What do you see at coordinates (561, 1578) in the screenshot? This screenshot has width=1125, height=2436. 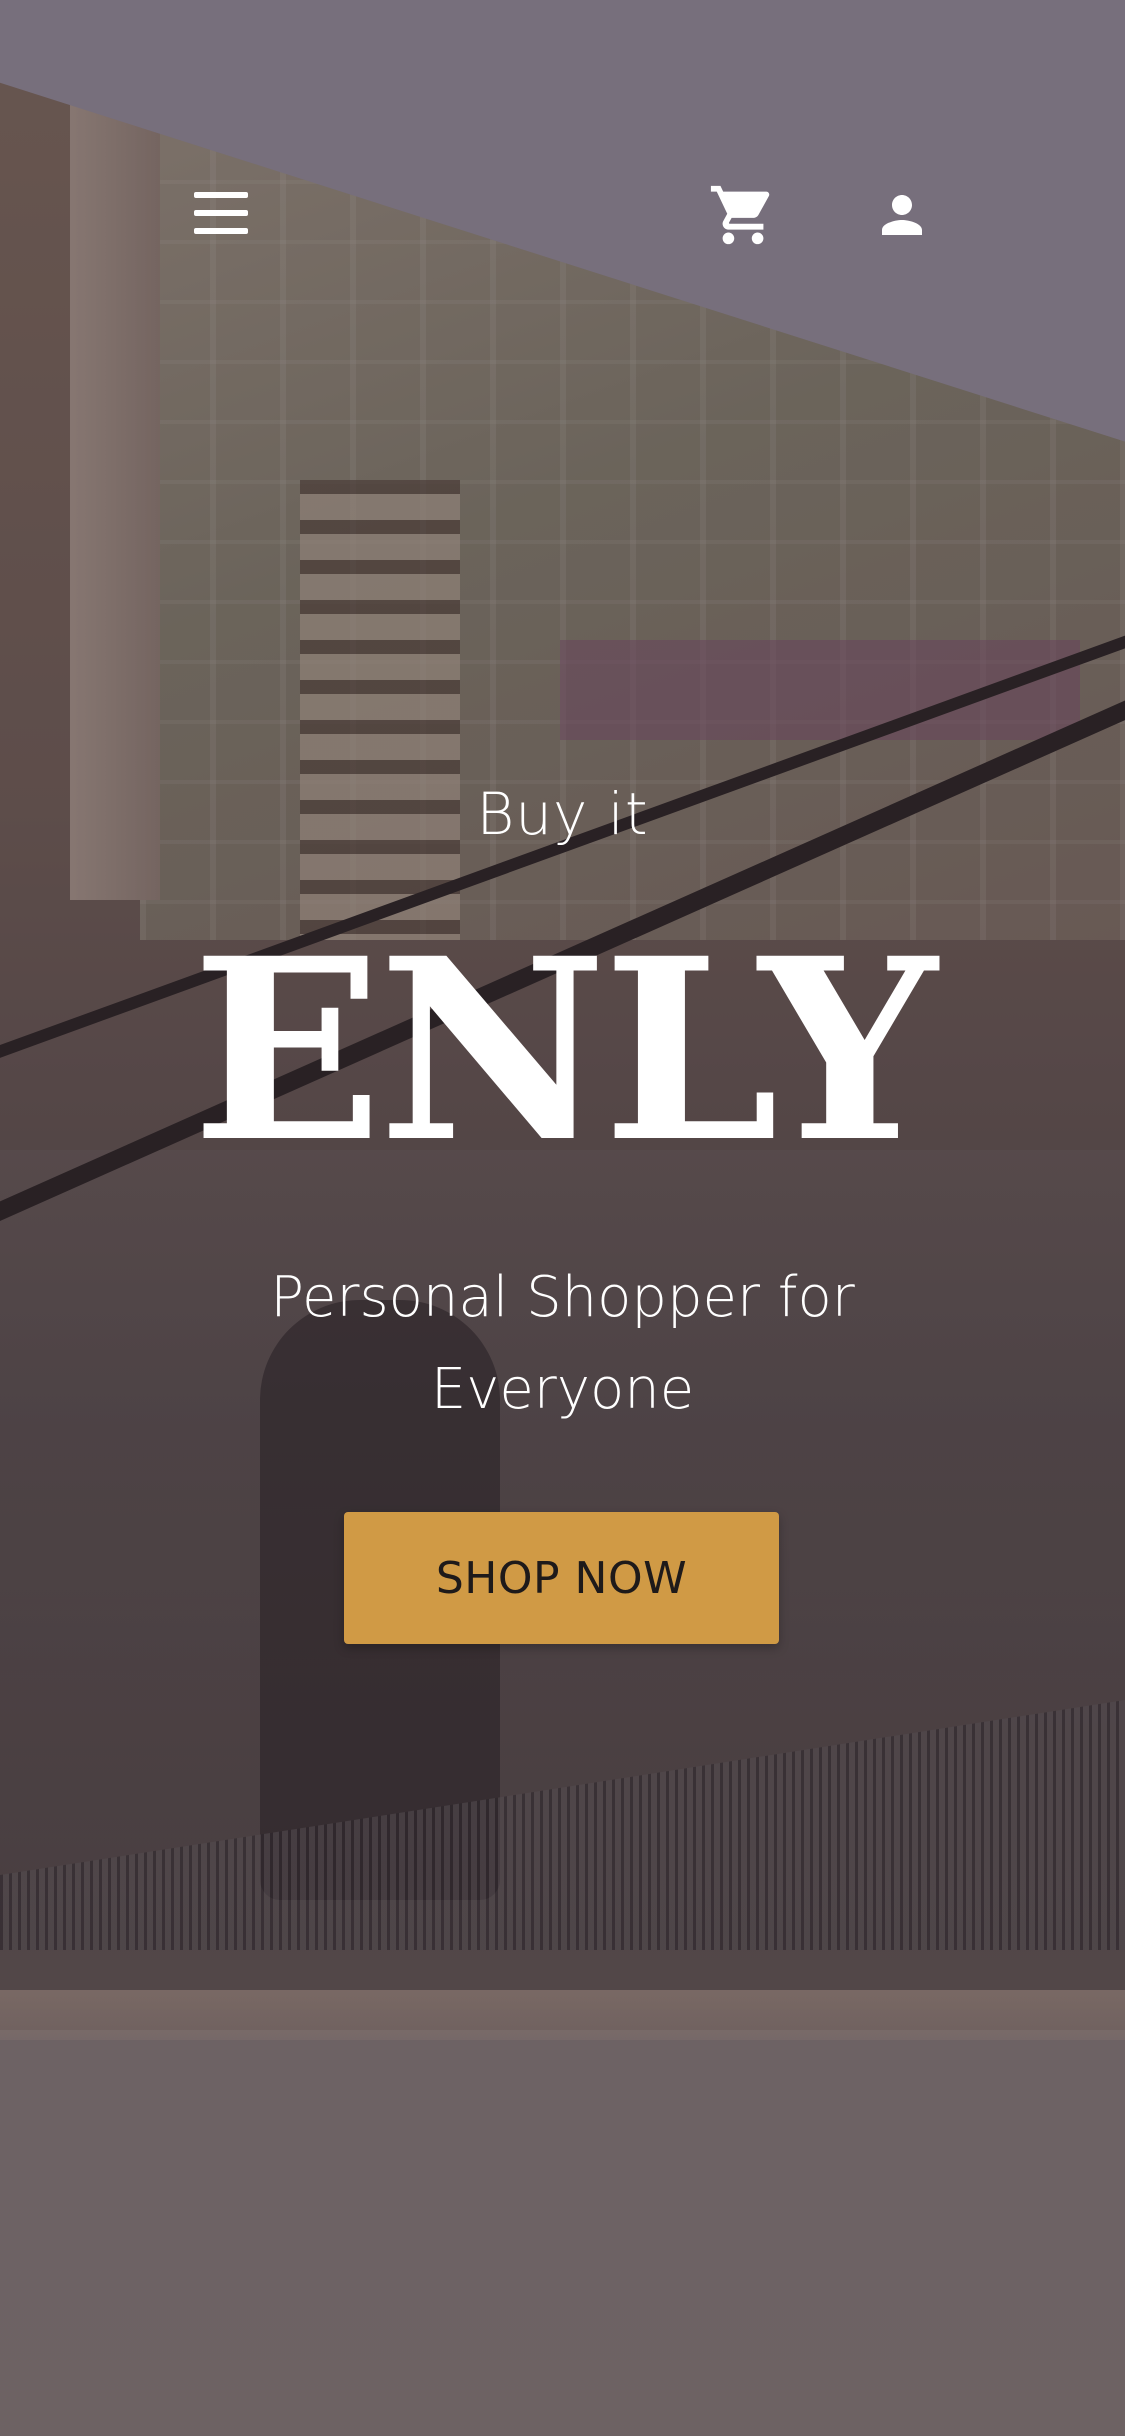 I see `shop-now-button: SHOP NOW` at bounding box center [561, 1578].